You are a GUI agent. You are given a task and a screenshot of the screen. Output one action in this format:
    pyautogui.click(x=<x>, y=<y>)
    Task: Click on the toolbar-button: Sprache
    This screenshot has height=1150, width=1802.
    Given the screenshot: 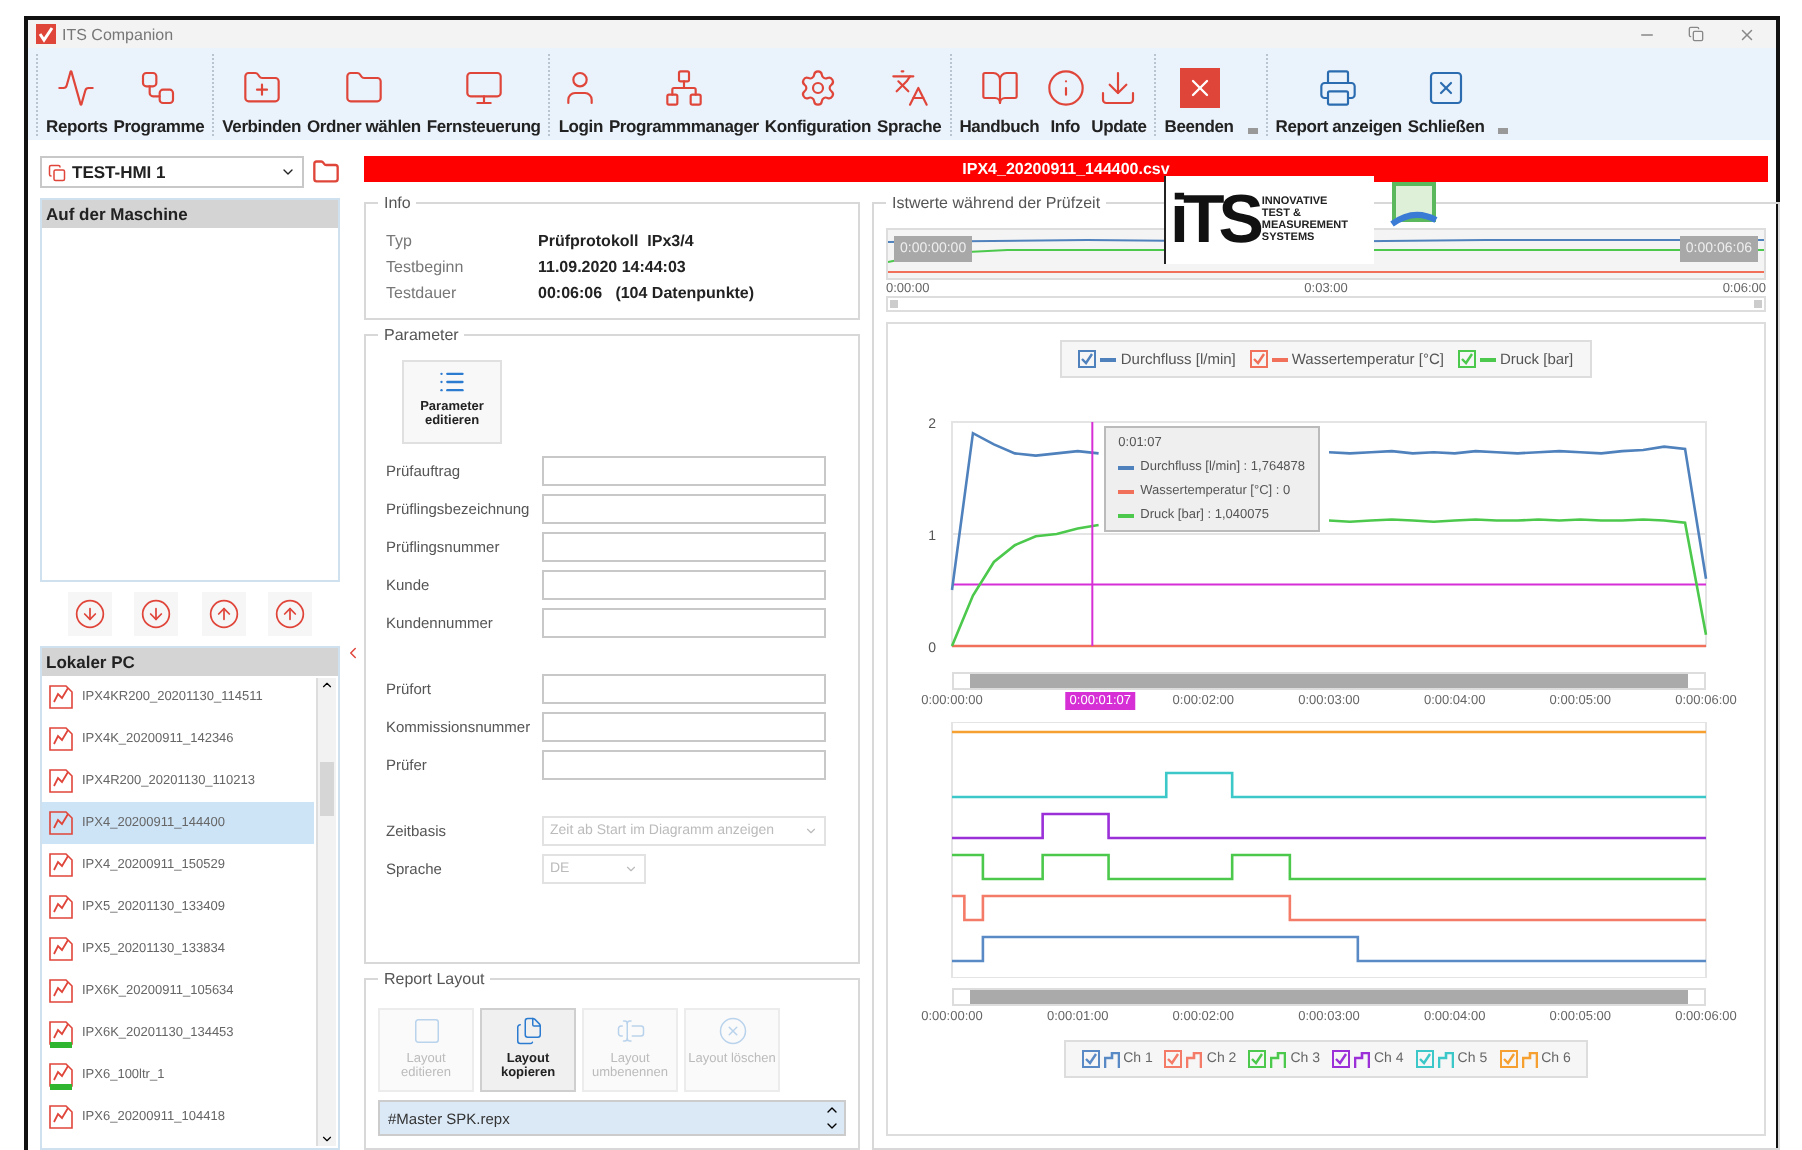 What is the action you would take?
    pyautogui.click(x=909, y=102)
    